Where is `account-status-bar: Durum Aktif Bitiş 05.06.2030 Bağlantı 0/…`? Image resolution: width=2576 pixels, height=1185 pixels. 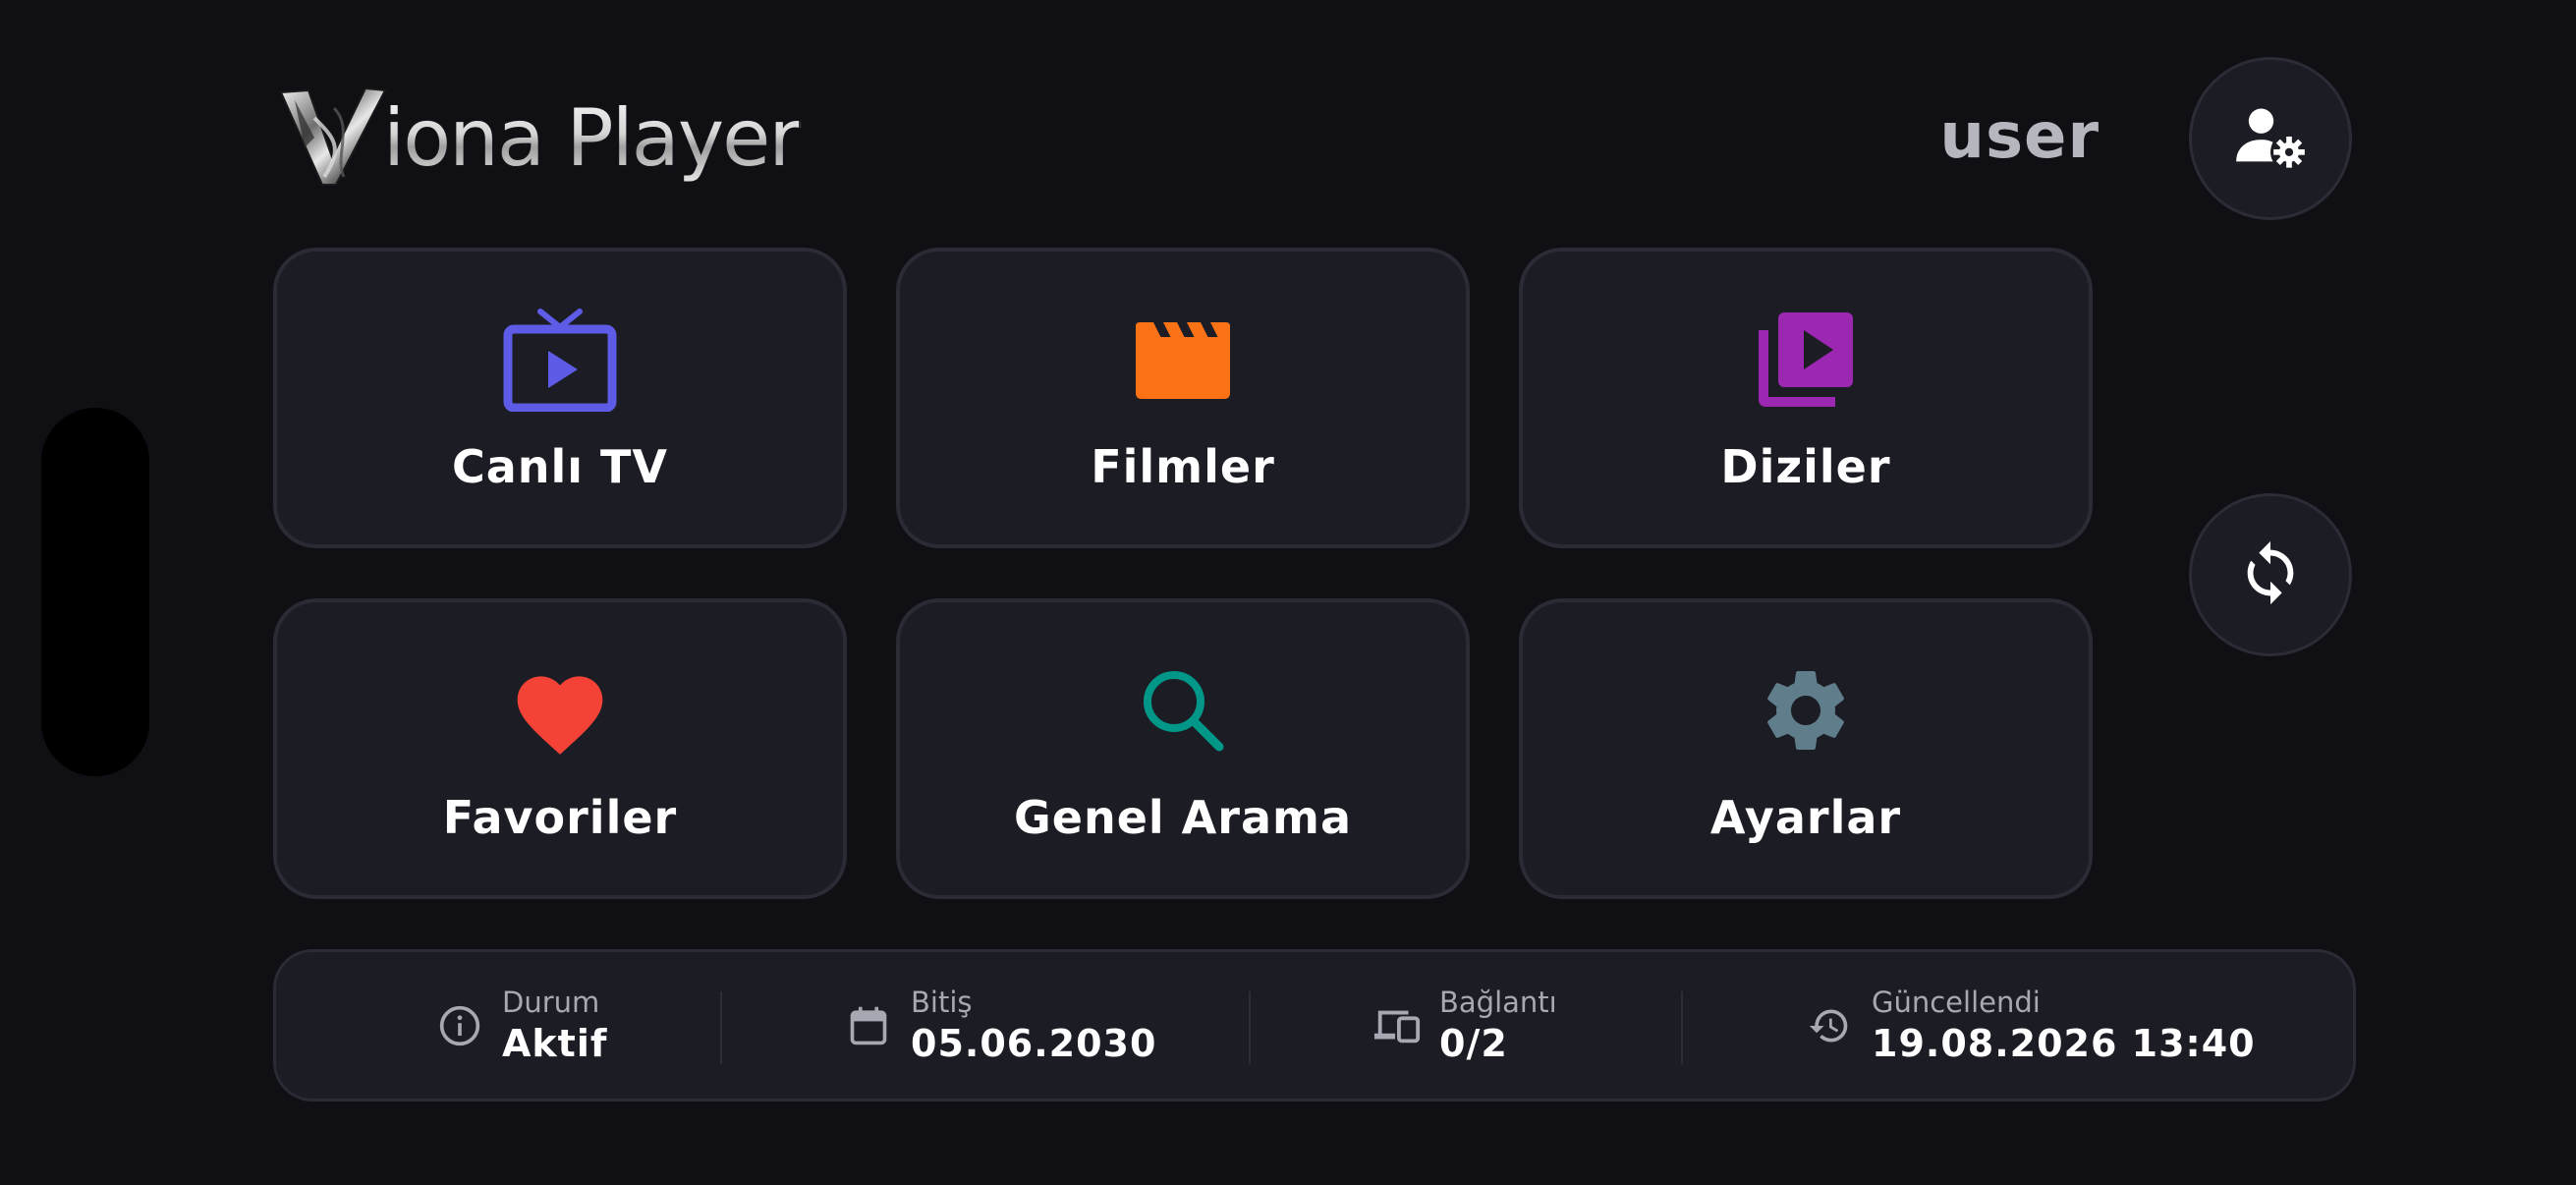 account-status-bar: Durum Aktif Bitiş 05.06.2030 Bağlantı 0/… is located at coordinates (1314, 1025).